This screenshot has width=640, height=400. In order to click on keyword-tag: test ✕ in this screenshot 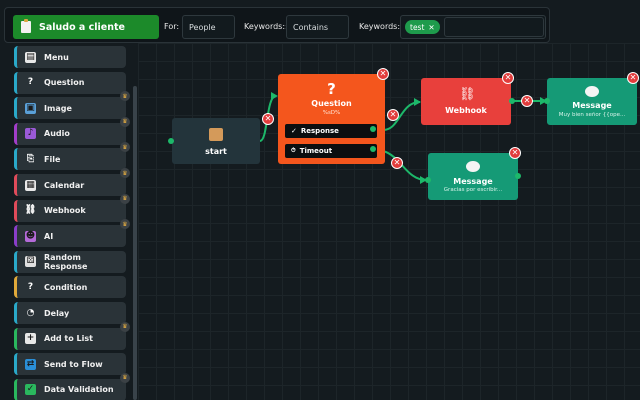, I will do `click(422, 27)`.